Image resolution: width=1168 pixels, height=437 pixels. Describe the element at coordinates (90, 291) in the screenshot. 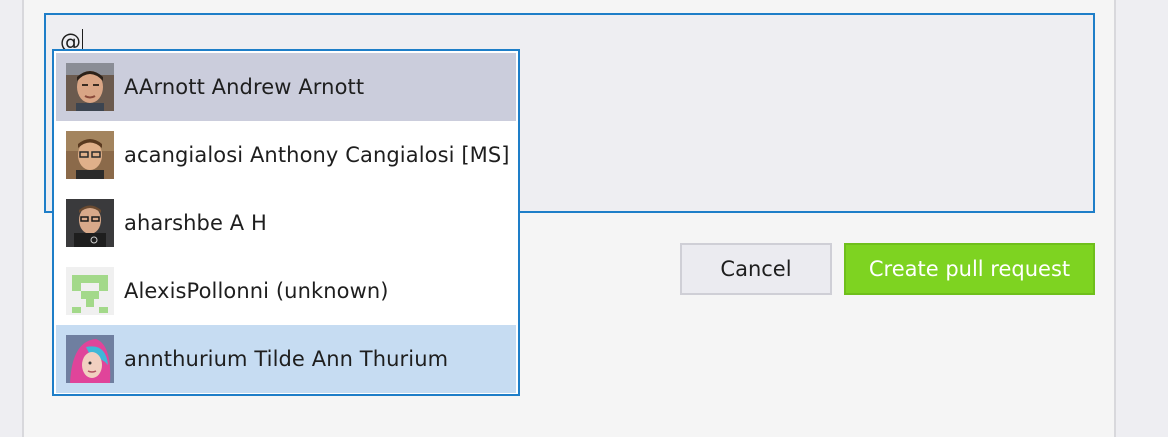

I see `identicon-icon` at that location.